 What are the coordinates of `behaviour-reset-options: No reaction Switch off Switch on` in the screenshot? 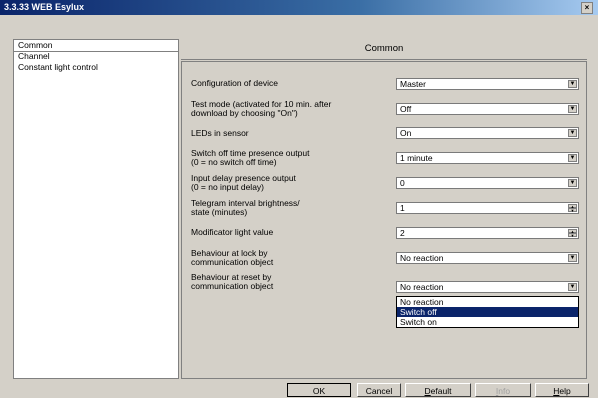 It's located at (487, 312).